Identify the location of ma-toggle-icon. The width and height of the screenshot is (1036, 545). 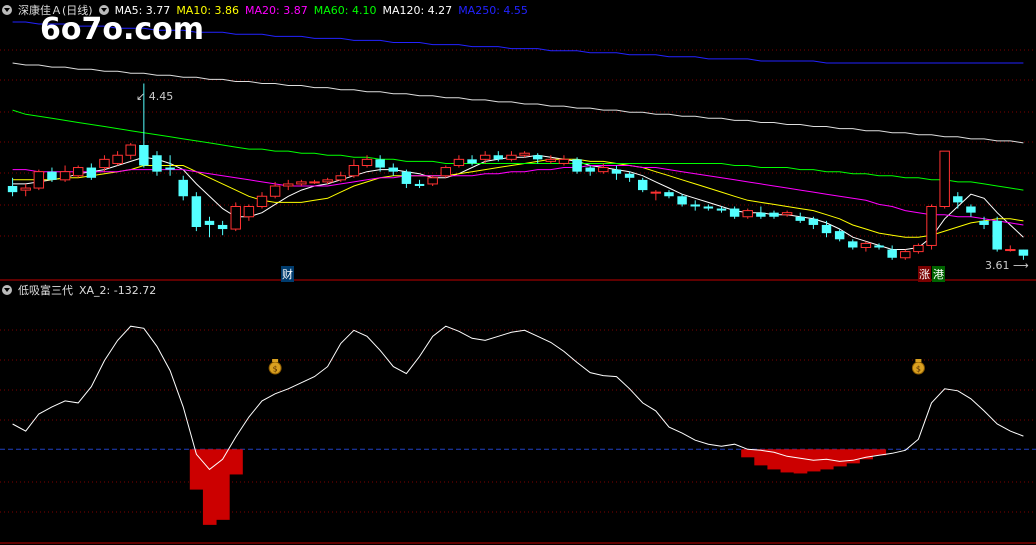
(103, 10).